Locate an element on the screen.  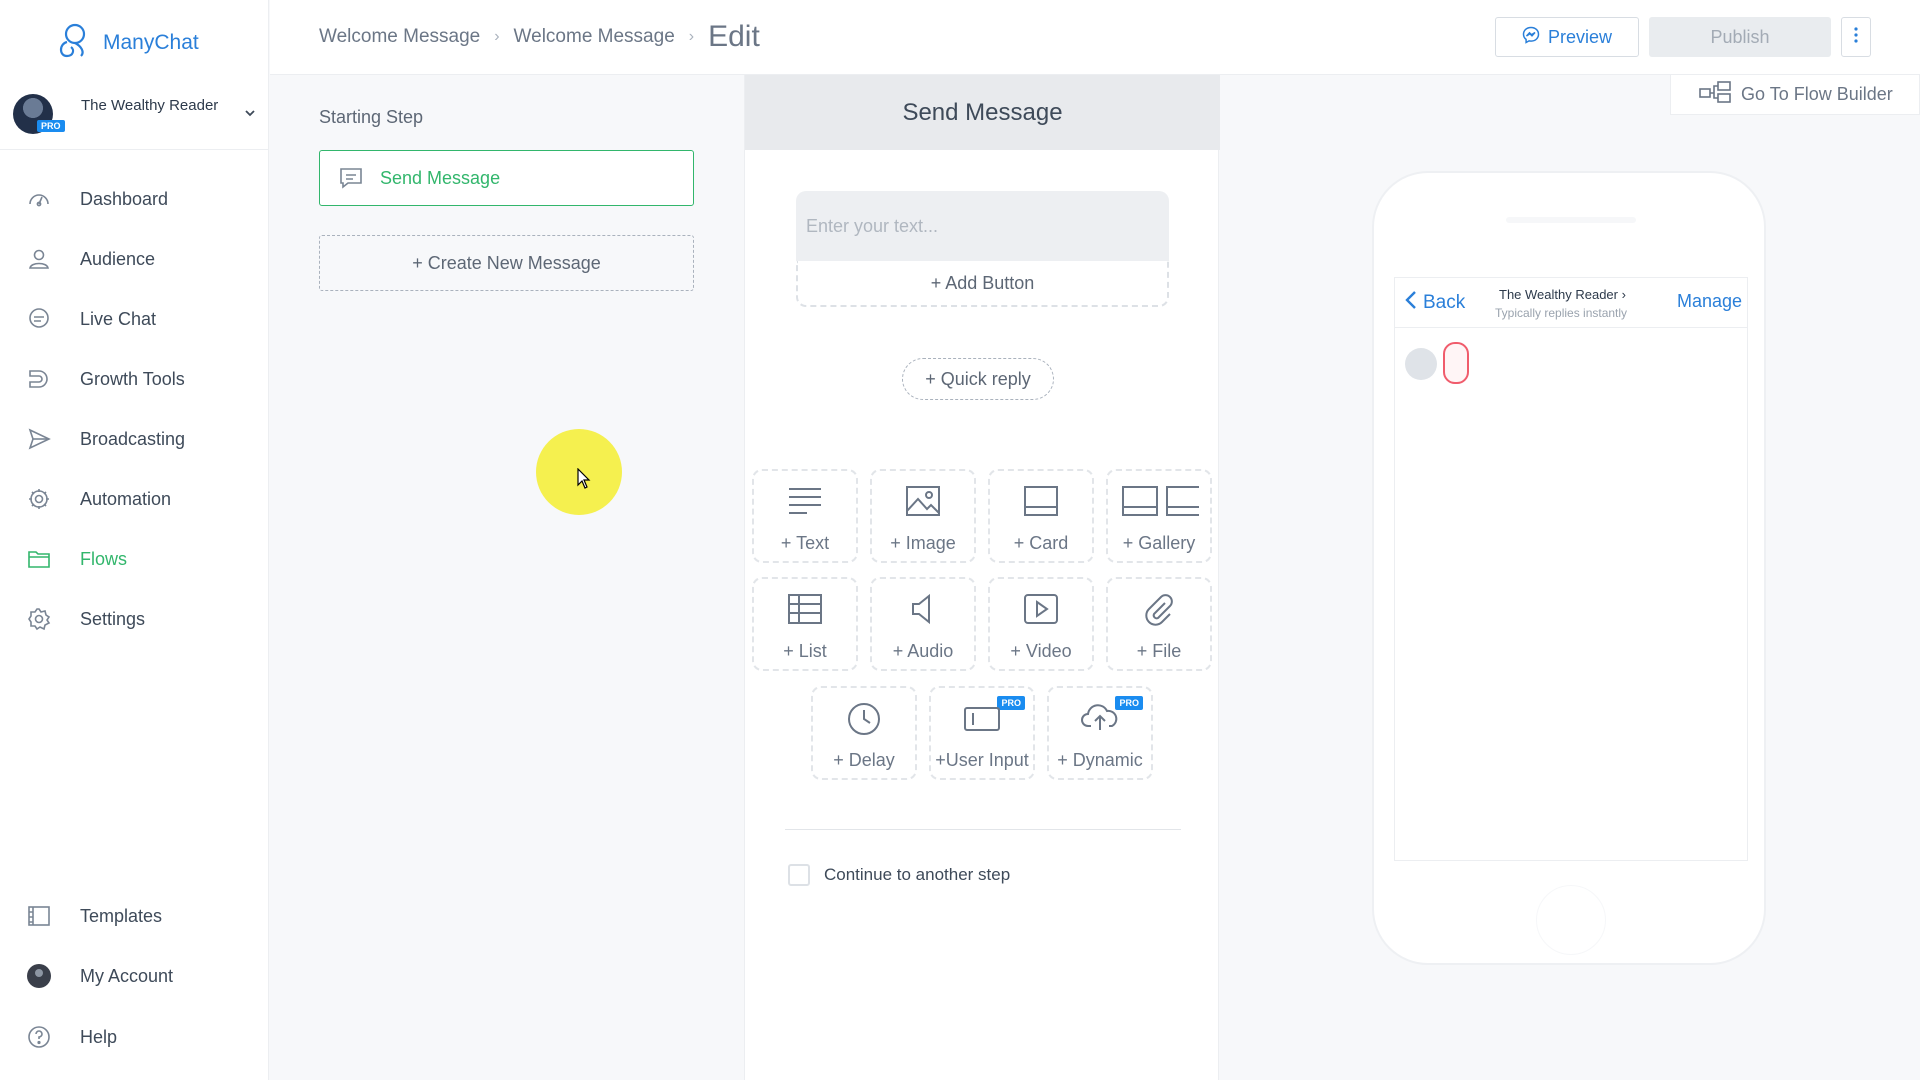
sidebar-item-automation: Automation is located at coordinates (134, 499).